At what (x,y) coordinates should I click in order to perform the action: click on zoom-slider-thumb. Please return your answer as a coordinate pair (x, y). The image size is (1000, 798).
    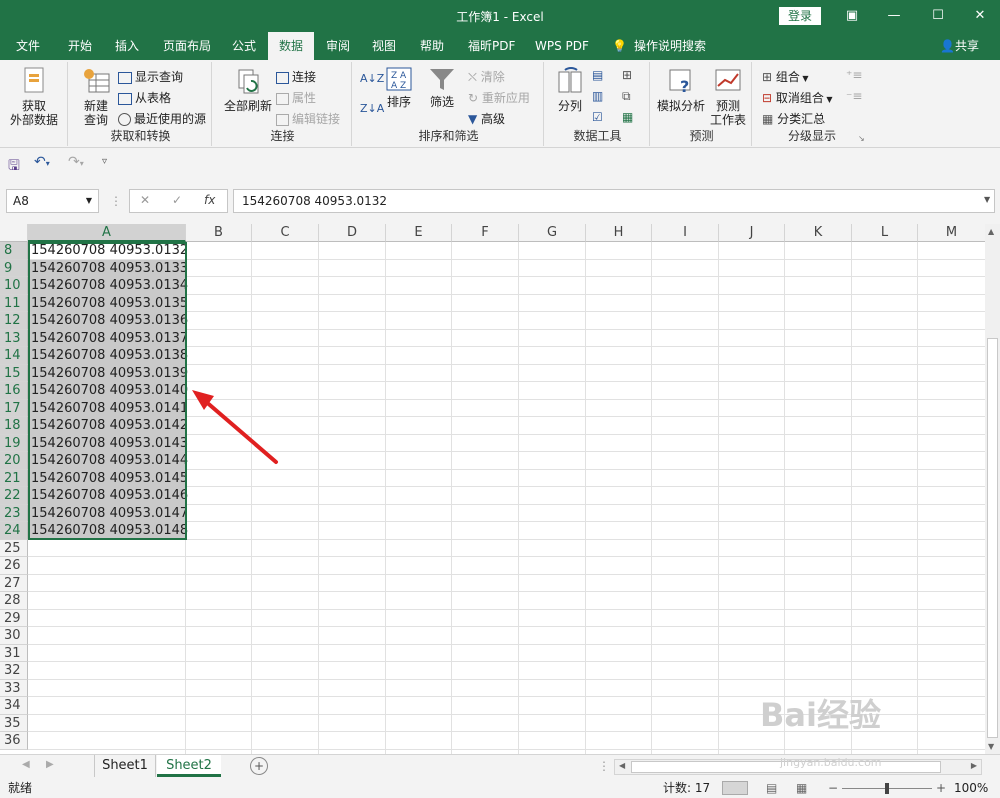
    Looking at the image, I should click on (887, 788).